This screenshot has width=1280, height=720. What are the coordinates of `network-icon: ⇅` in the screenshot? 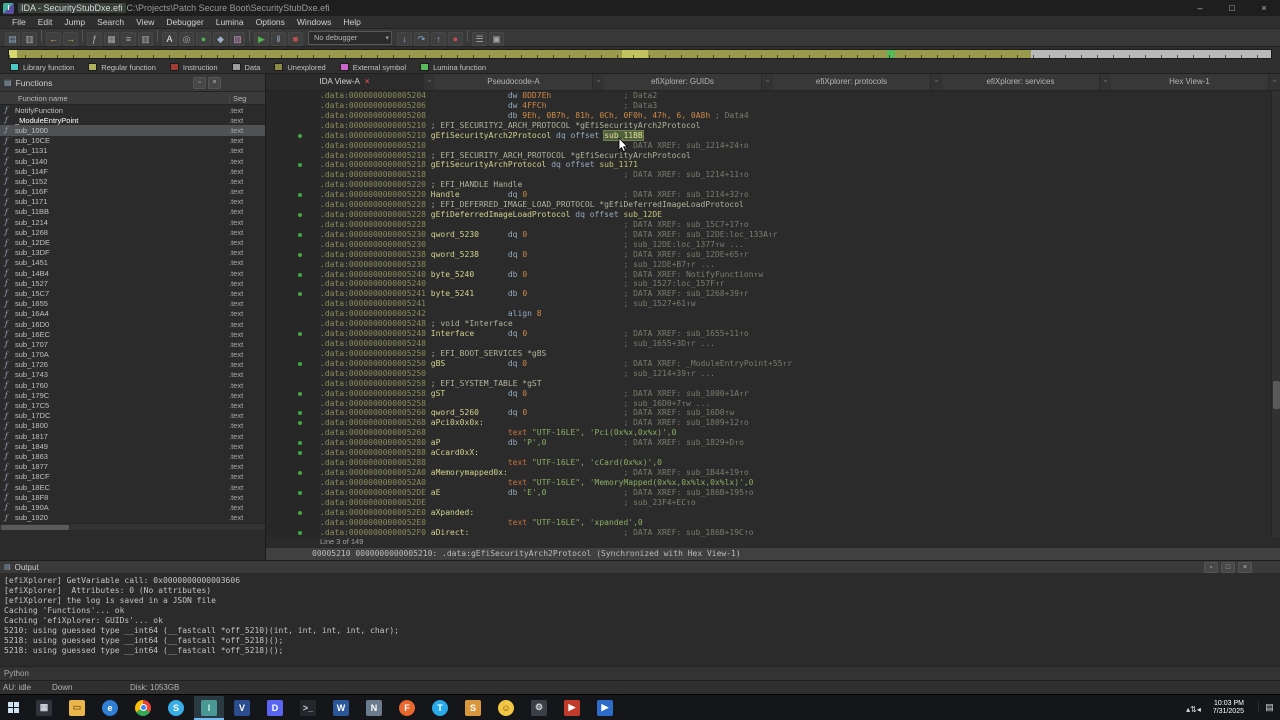 It's located at (1193, 709).